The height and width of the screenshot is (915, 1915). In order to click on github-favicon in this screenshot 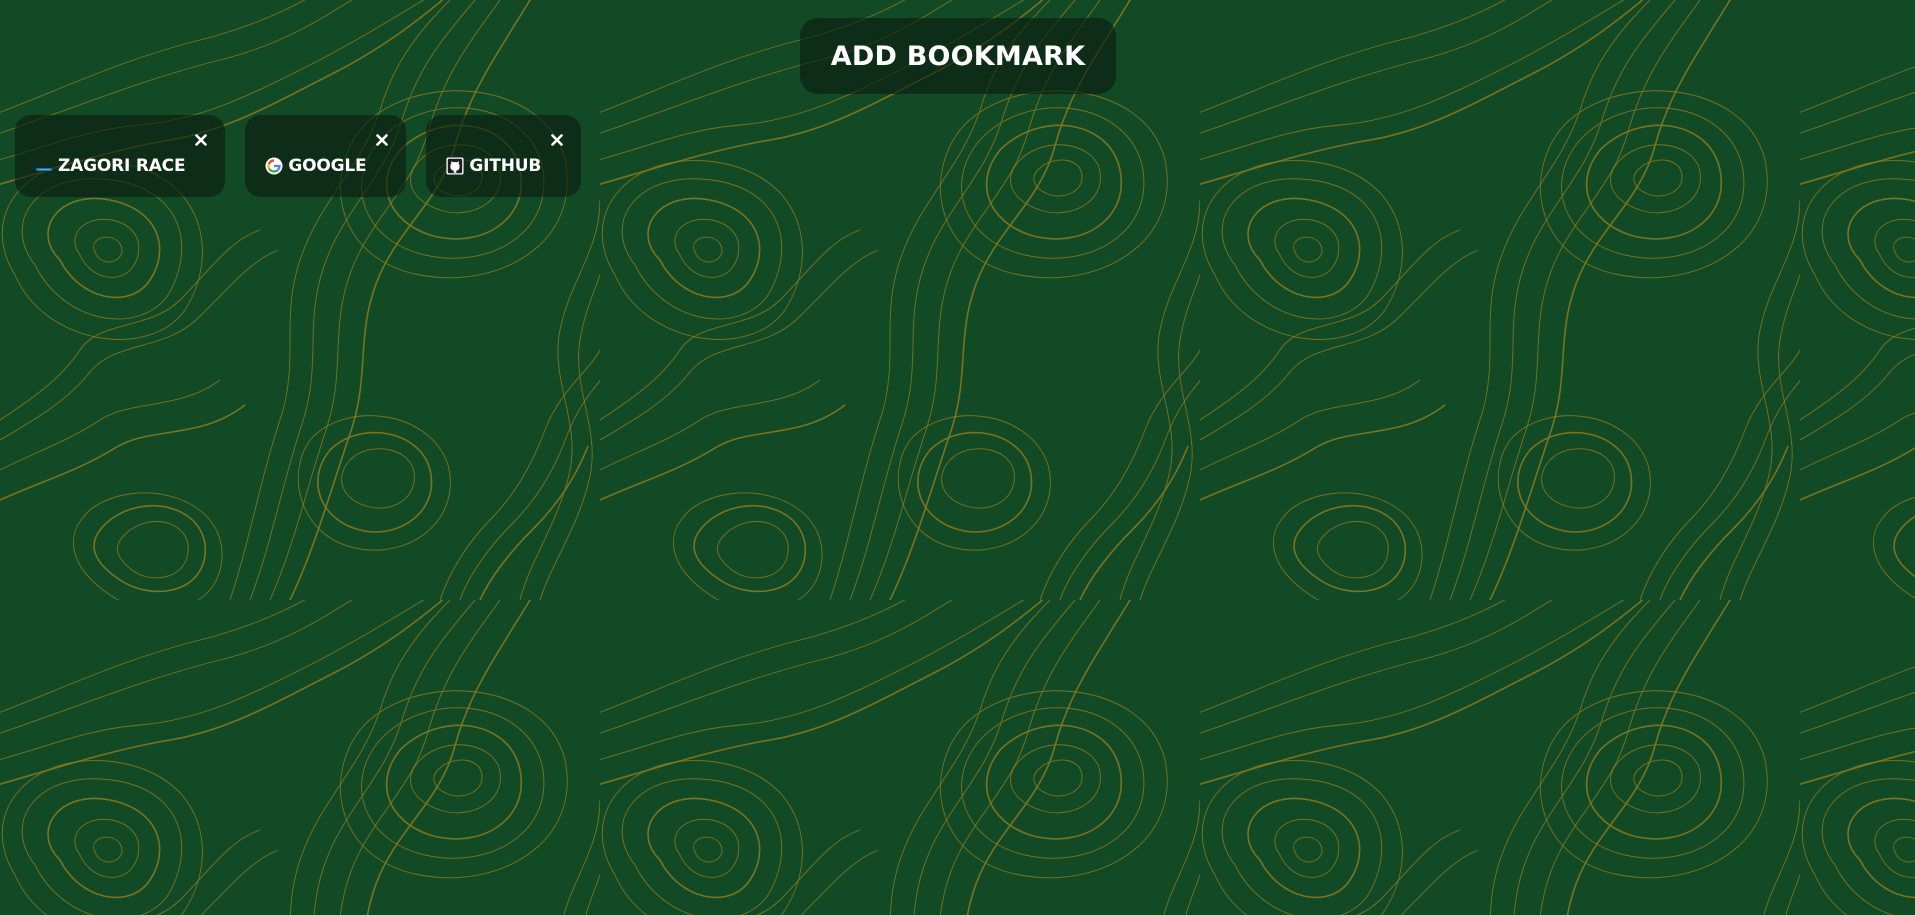, I will do `click(455, 166)`.